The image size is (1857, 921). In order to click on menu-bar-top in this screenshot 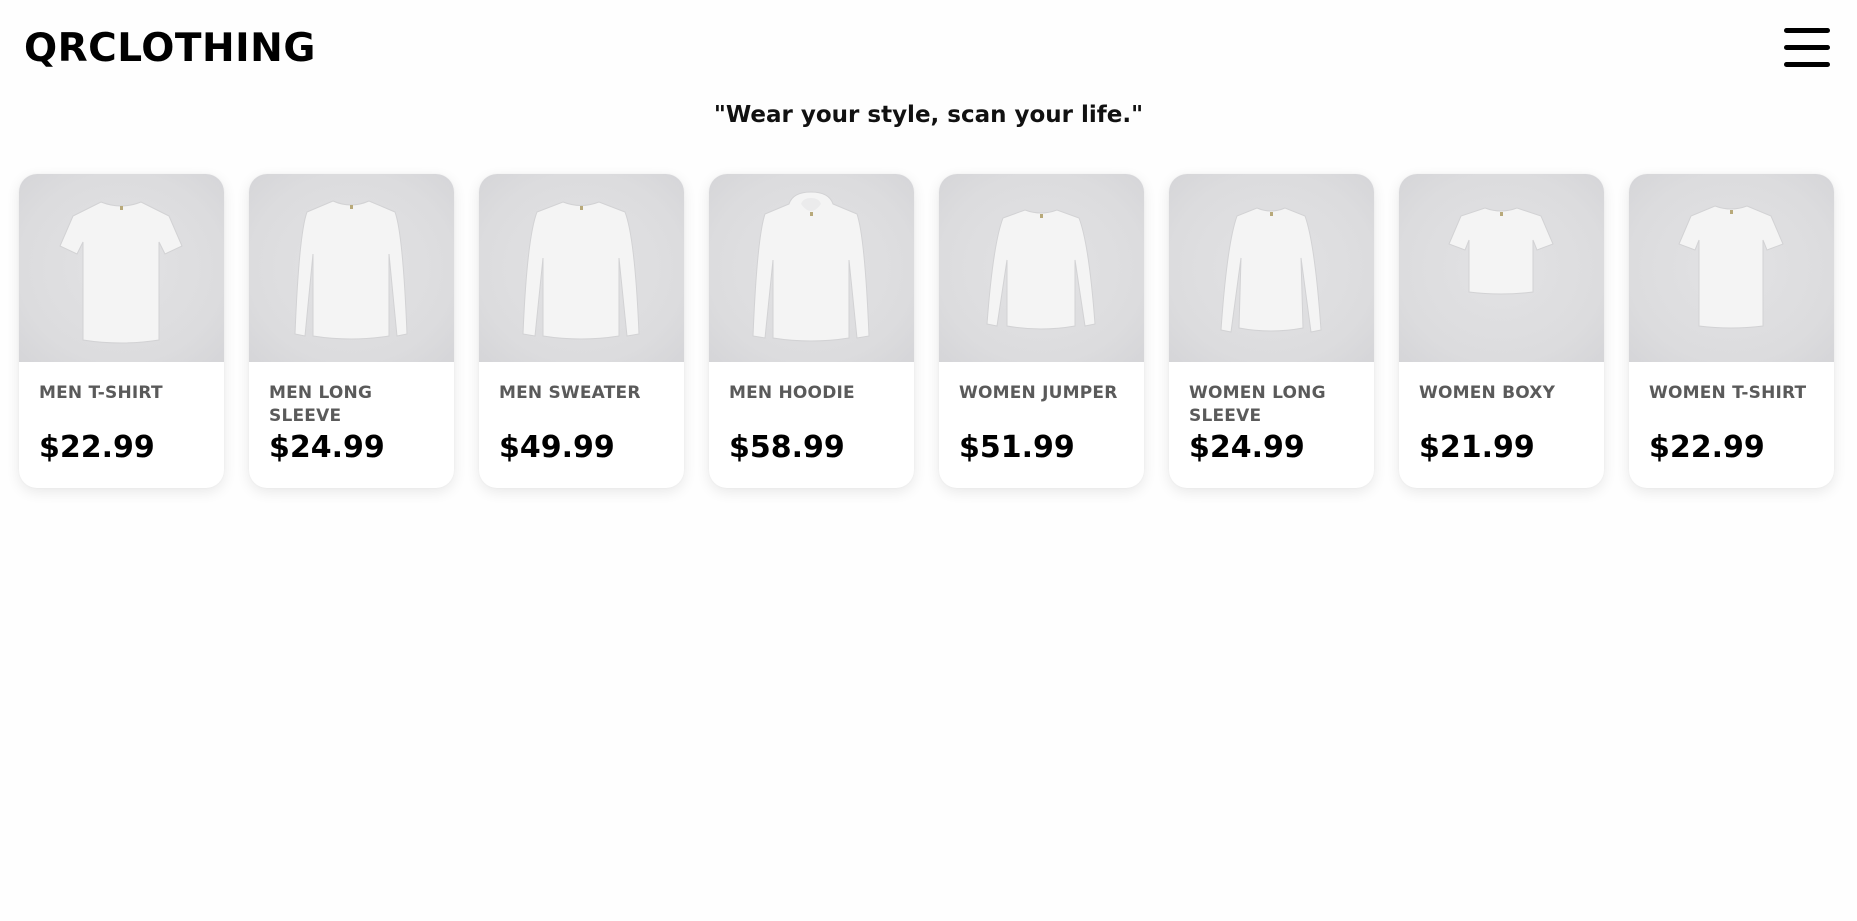, I will do `click(1807, 30)`.